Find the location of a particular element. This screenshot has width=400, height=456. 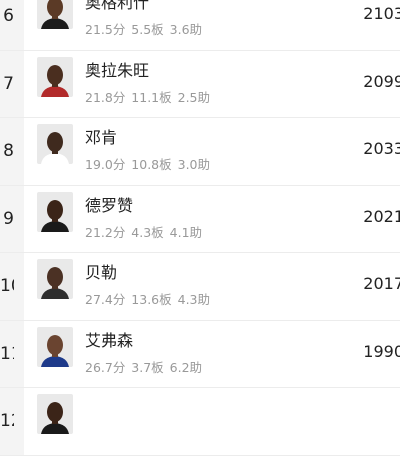

player-stats: 21.2分 4.3板 4.1助 is located at coordinates (144, 232).